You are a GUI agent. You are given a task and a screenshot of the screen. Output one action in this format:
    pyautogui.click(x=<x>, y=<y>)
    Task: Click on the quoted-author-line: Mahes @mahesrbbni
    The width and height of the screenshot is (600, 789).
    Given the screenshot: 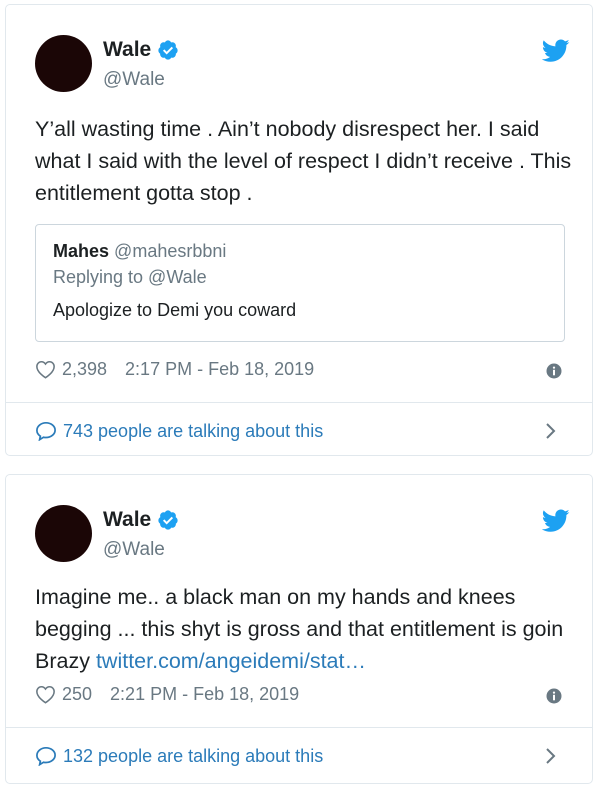 What is the action you would take?
    pyautogui.click(x=139, y=251)
    